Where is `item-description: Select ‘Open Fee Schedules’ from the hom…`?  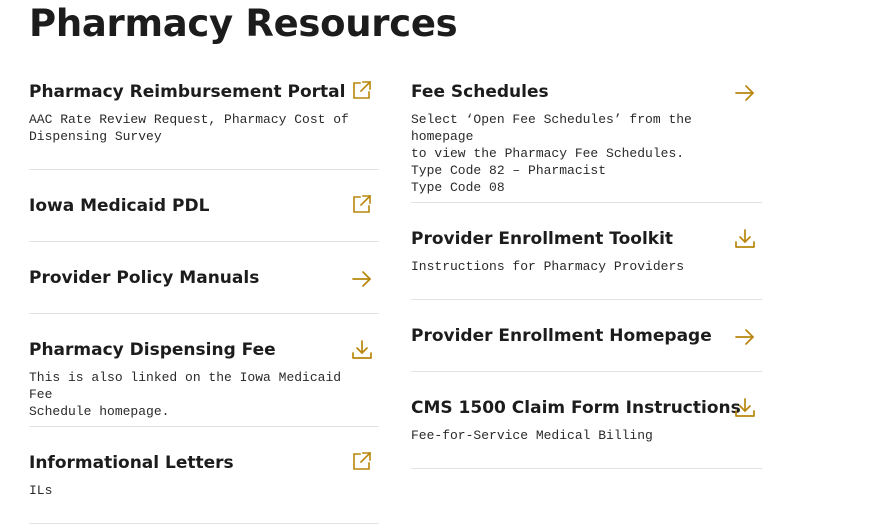 item-description: Select ‘Open Fee Schedules’ from the hom… is located at coordinates (551, 153).